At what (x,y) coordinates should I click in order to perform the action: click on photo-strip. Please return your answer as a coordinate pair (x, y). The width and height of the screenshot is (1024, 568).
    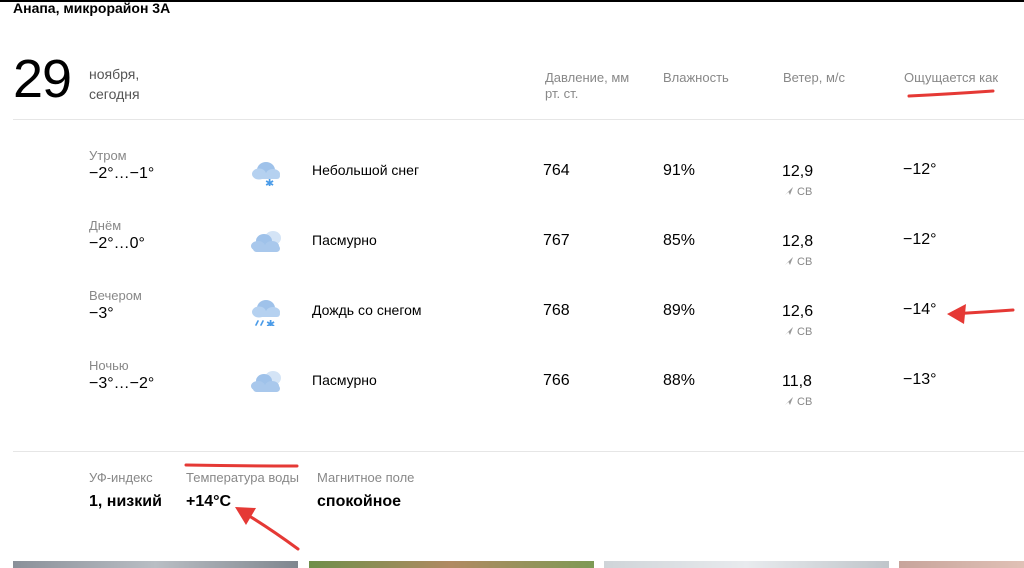
    Looking at the image, I should click on (518, 564).